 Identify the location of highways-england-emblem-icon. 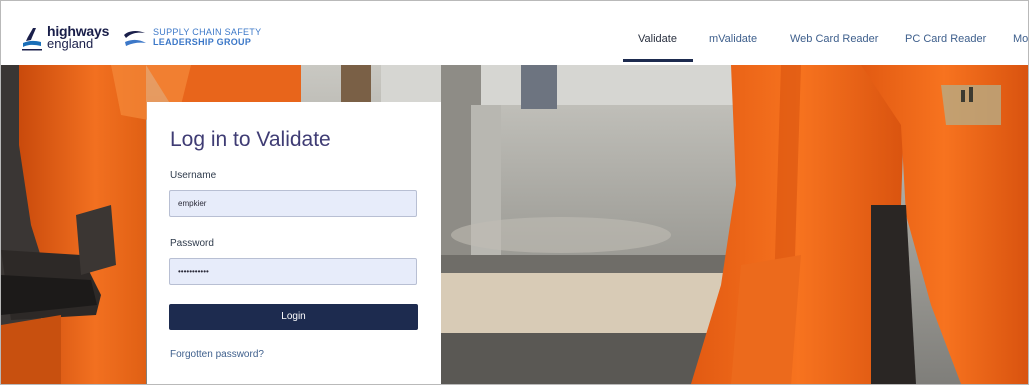
(32, 39).